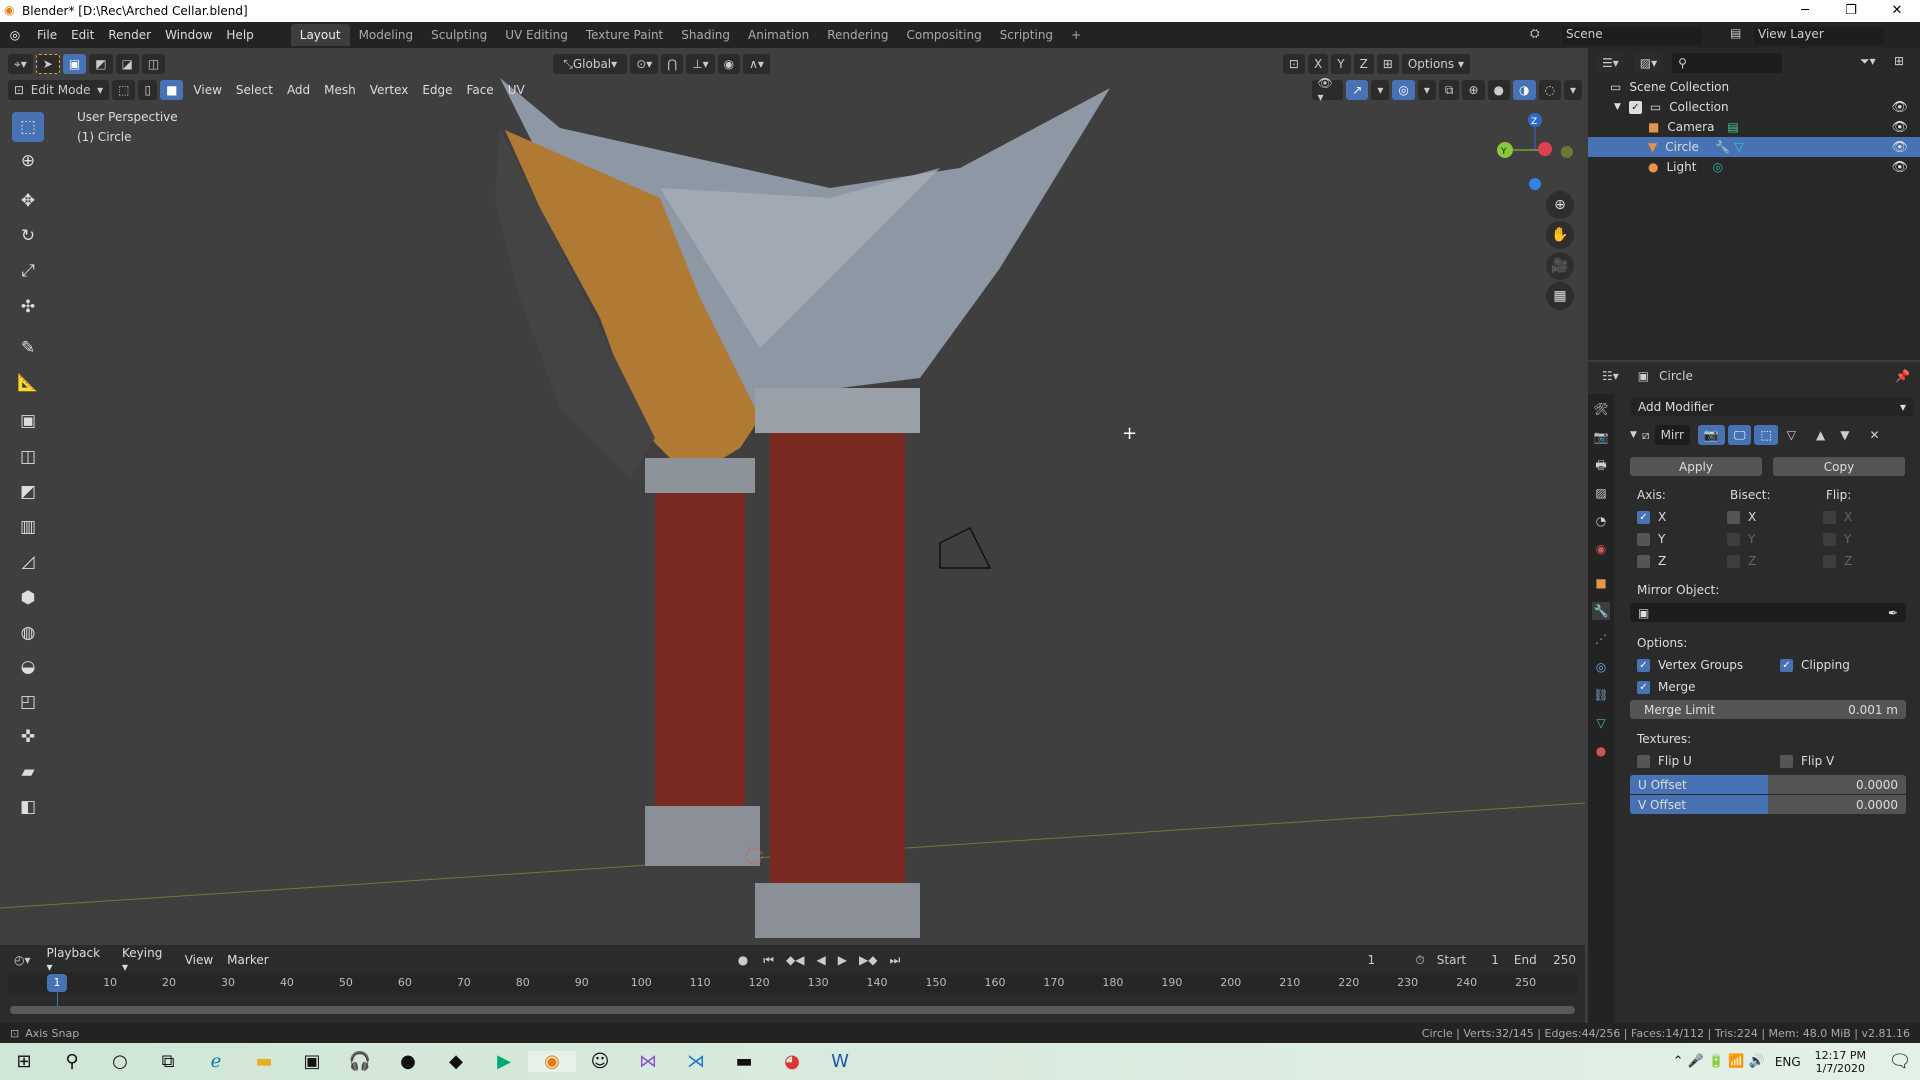  I want to click on viewport-toggle-icon: 🖵, so click(1739, 435).